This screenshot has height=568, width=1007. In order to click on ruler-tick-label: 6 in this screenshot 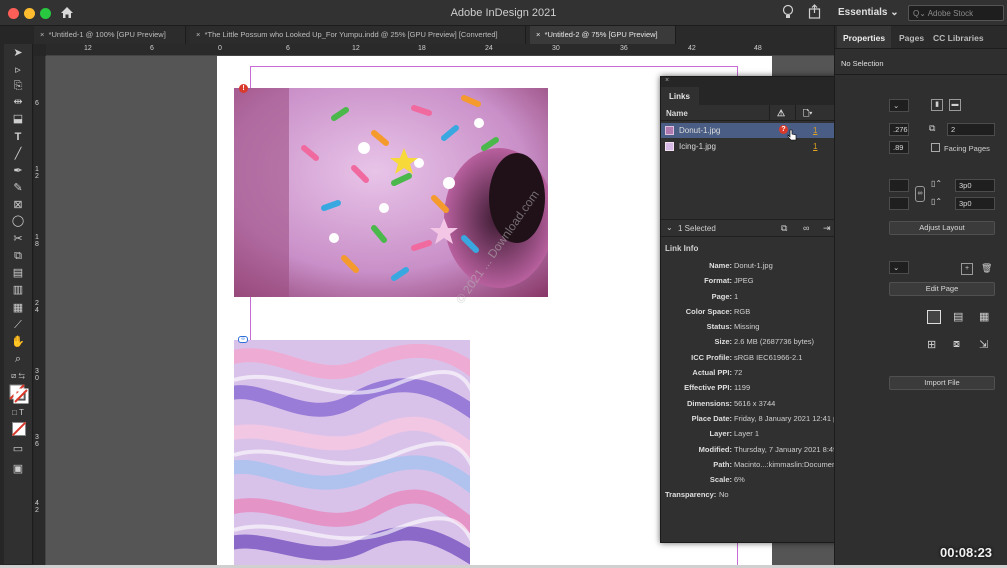, I will do `click(37, 103)`.